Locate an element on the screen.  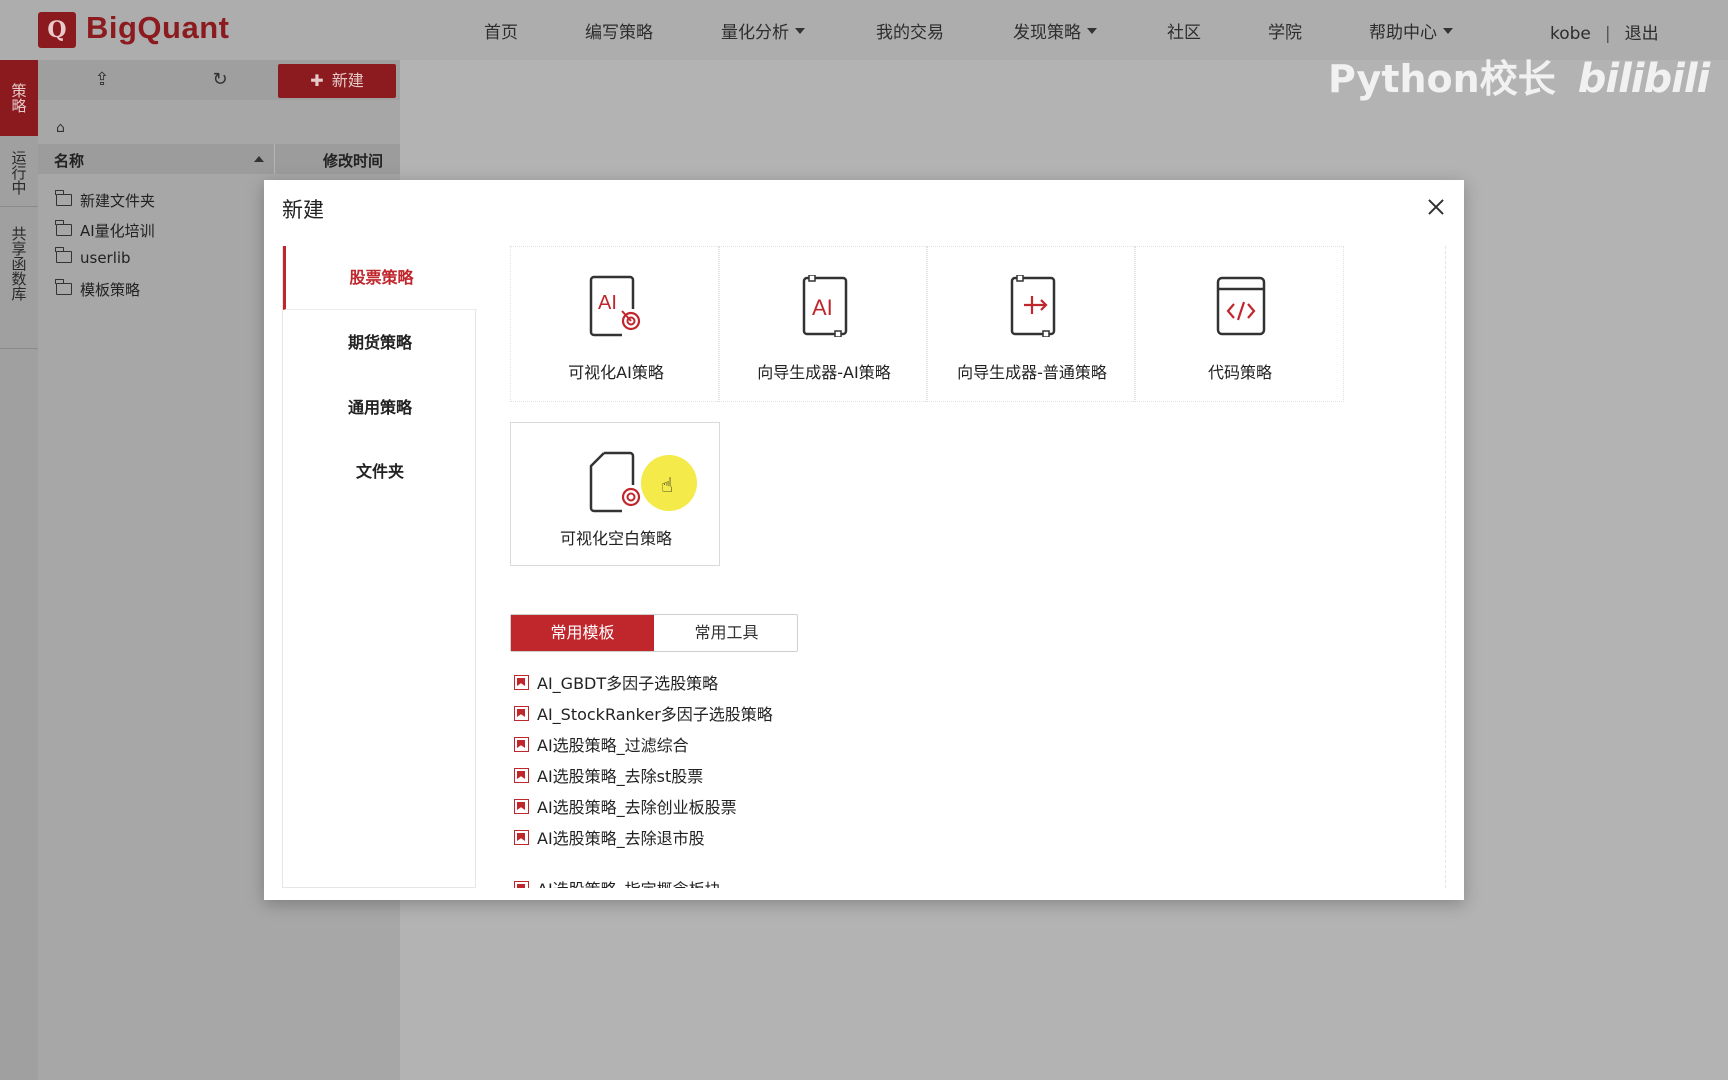
hand-cursor-icon: ☝ is located at coordinates (667, 485).